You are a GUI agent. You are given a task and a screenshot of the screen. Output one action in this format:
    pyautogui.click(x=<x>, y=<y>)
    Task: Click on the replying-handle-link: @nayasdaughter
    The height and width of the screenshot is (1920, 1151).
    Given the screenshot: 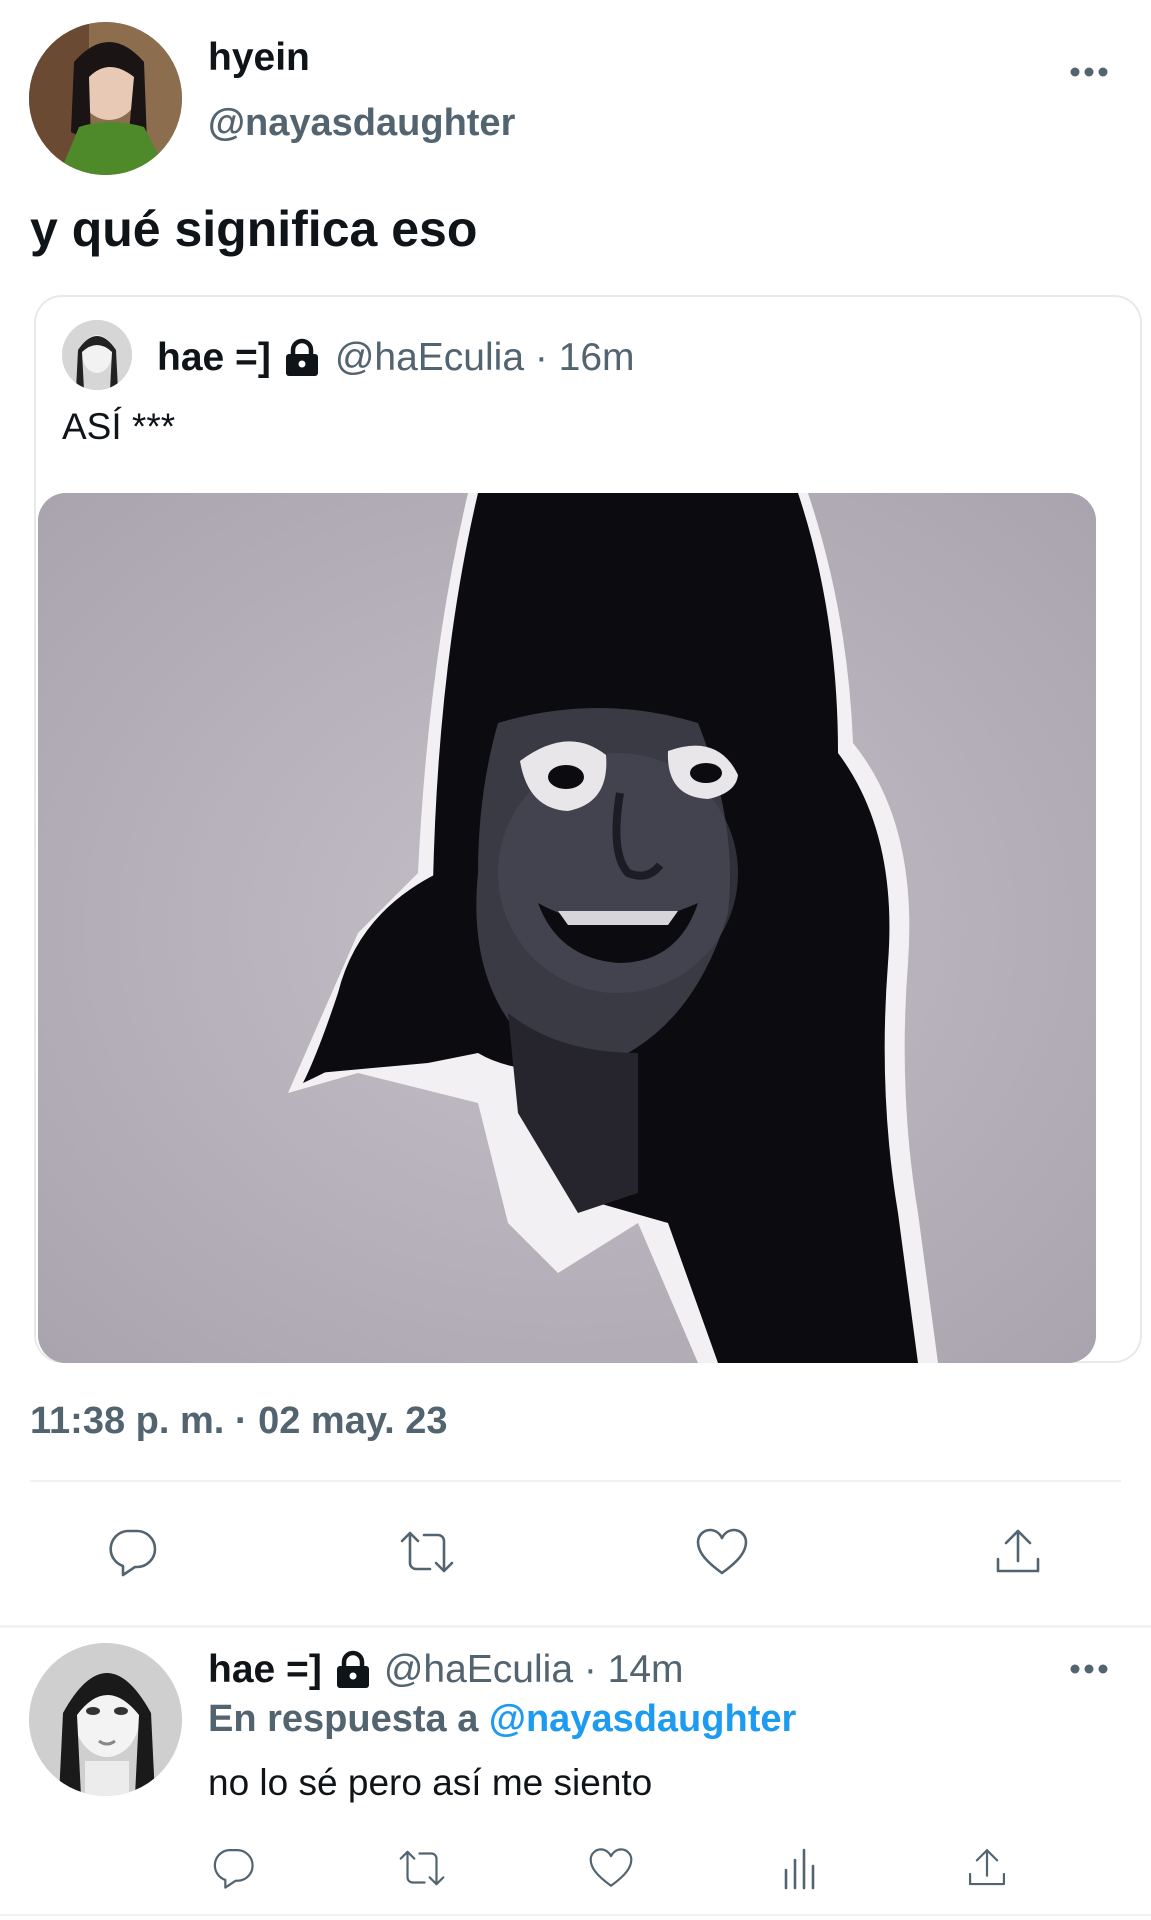 What is the action you would take?
    pyautogui.click(x=642, y=1719)
    